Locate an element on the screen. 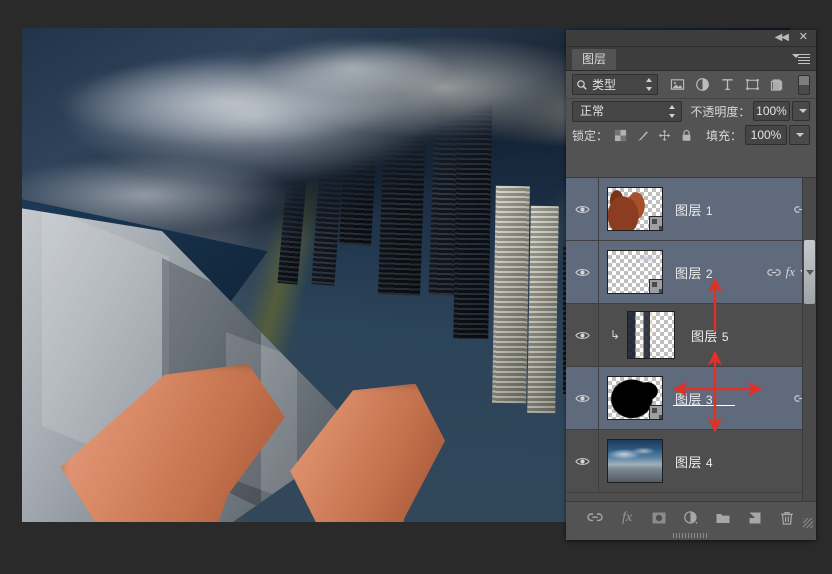  layers-footer-buttons: fx is located at coordinates (691, 516).